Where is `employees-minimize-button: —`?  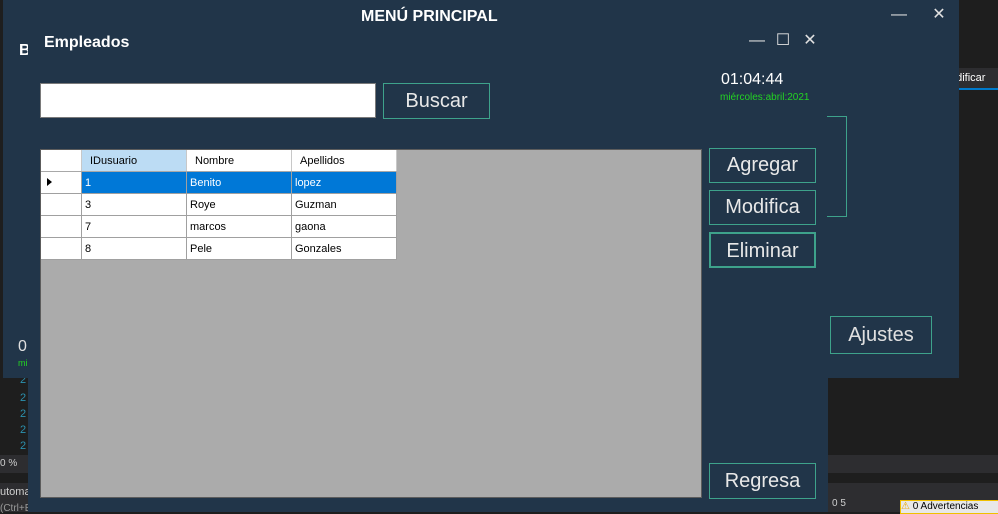 employees-minimize-button: — is located at coordinates (757, 41).